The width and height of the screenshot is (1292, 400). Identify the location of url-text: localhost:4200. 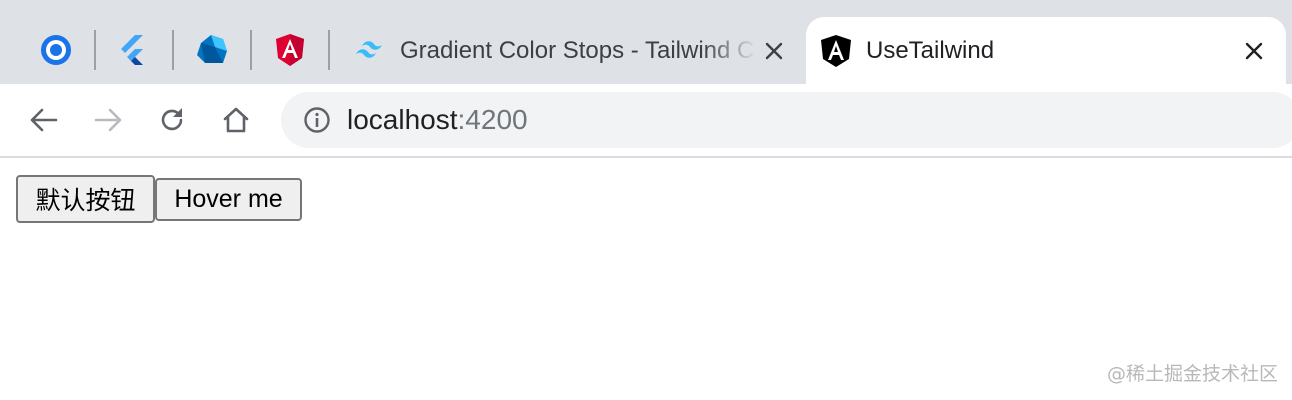
(437, 120).